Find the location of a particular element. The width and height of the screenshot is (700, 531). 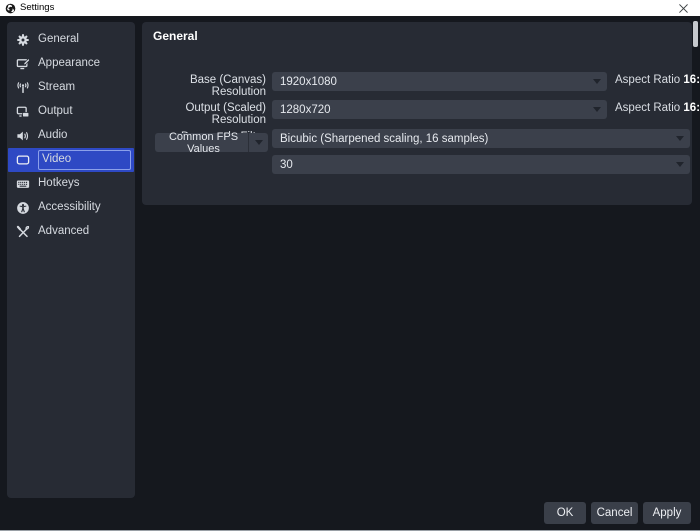

output-resolution-value: 1280x720 is located at coordinates (305, 109).